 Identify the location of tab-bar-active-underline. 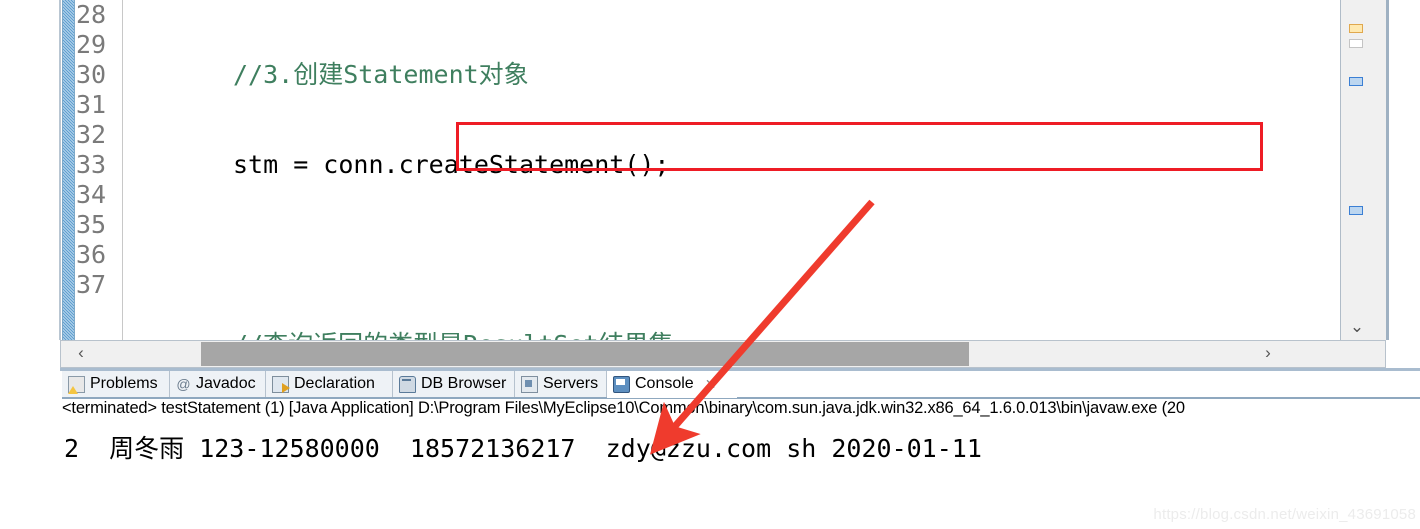
(672, 397).